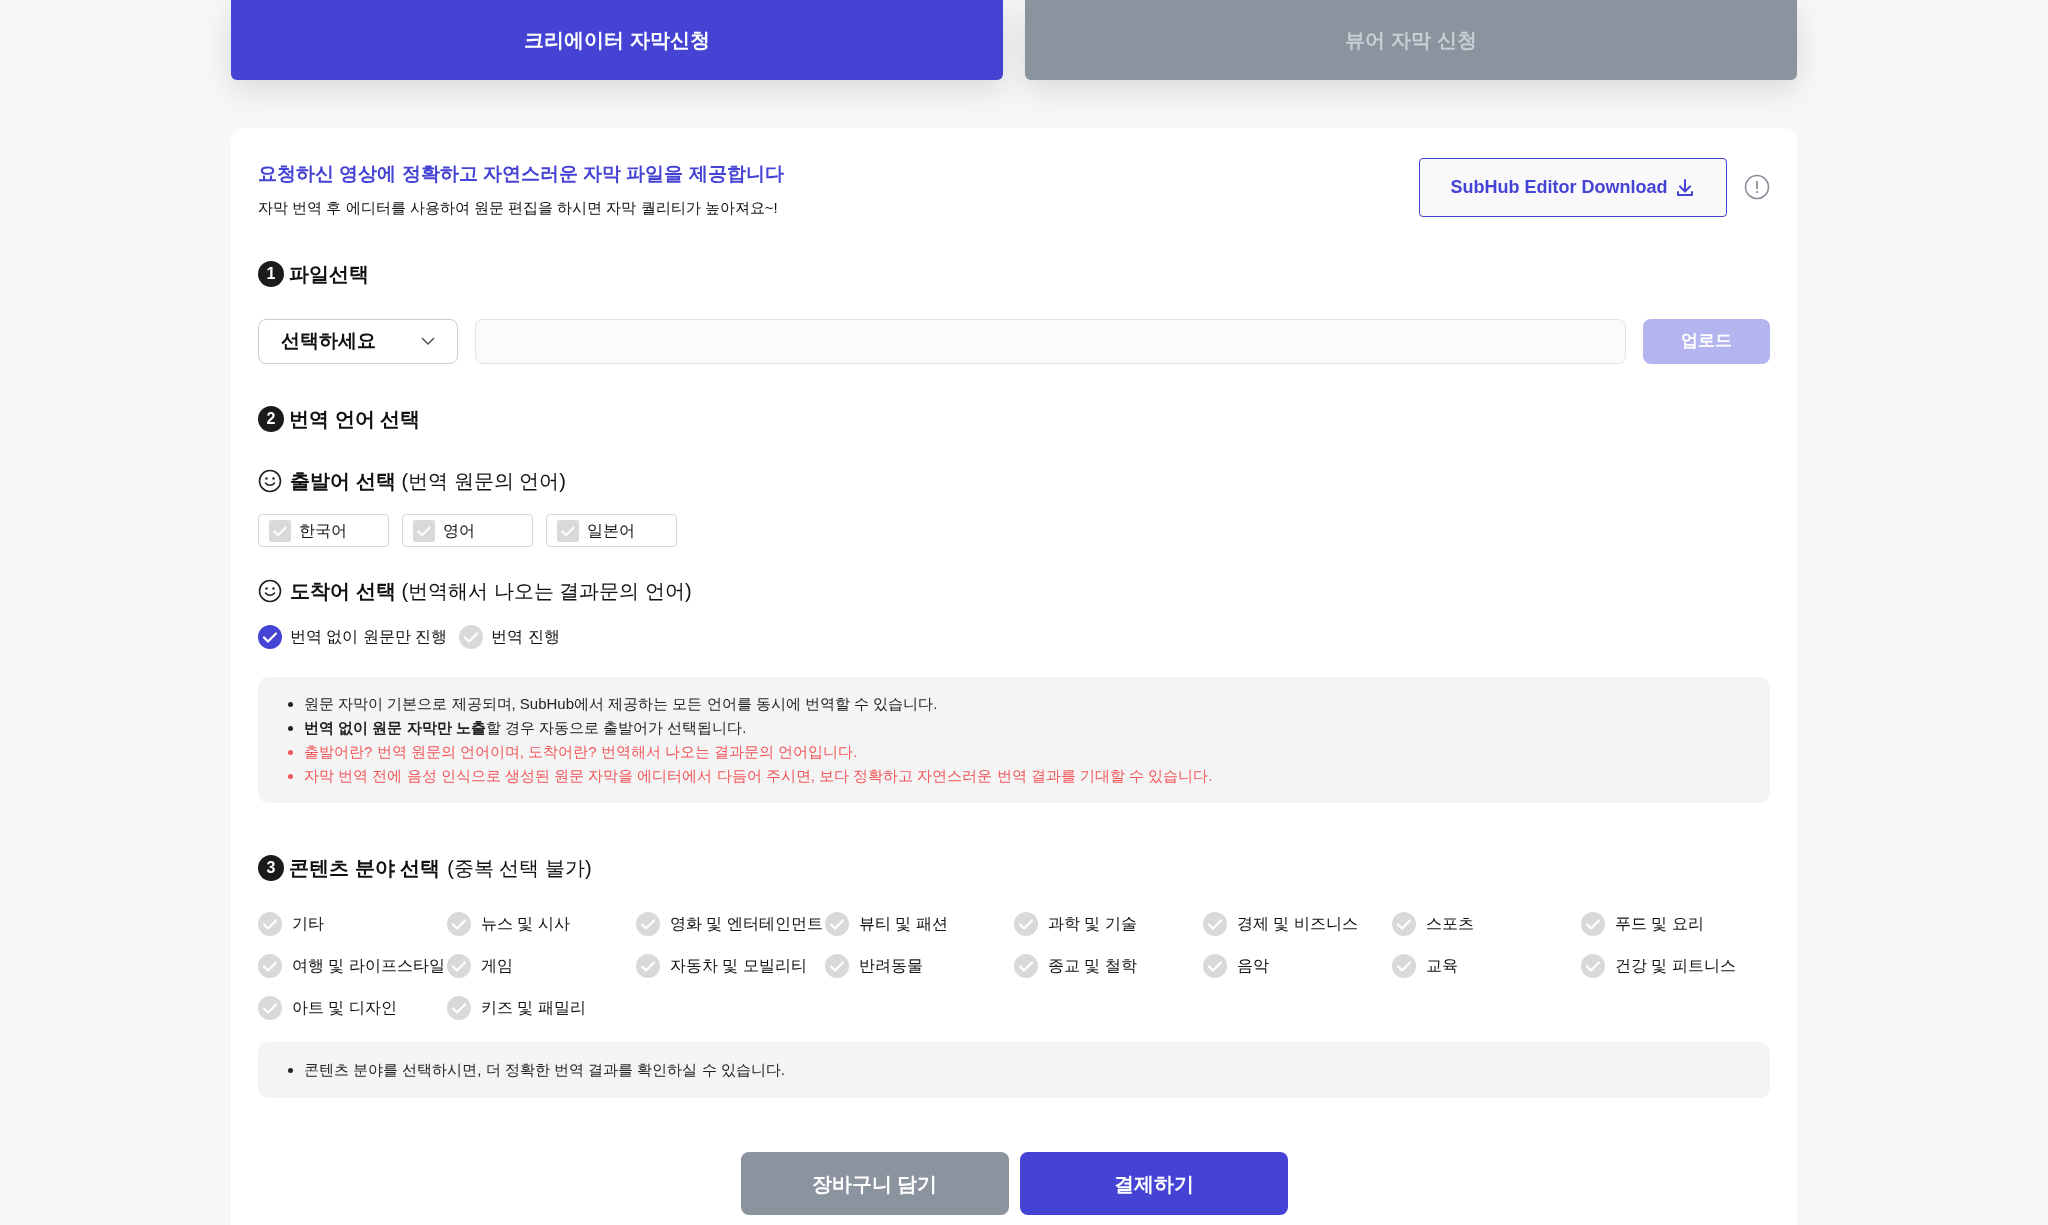  Describe the element at coordinates (1573, 187) in the screenshot. I see `download-button: SubHub Editor Download` at that location.